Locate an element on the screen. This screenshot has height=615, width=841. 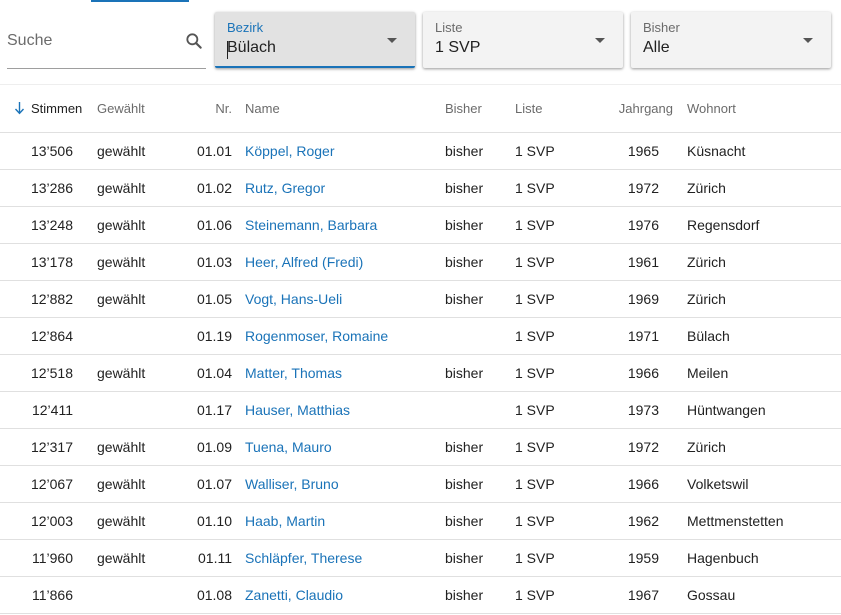
candidate-name-link: Schläpfer, Therese is located at coordinates (303, 558).